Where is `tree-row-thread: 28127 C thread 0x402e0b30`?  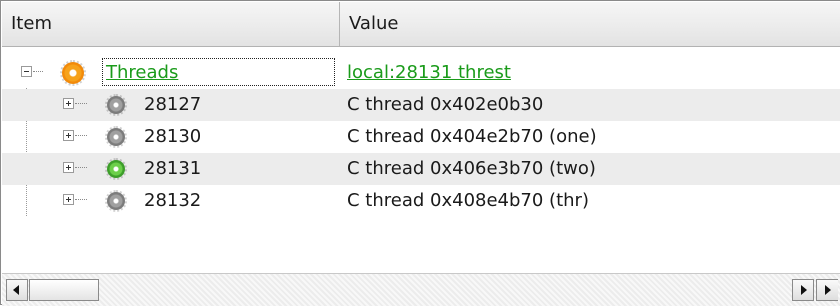 tree-row-thread: 28127 C thread 0x402e0b30 is located at coordinates (421, 105).